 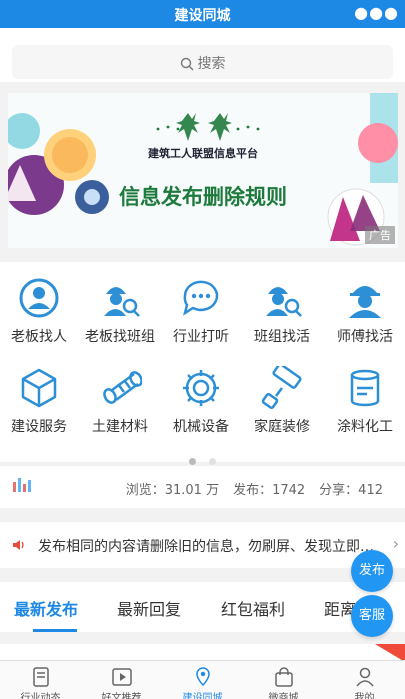 What do you see at coordinates (372, 616) in the screenshot?
I see `customer-service-button: 客服` at bounding box center [372, 616].